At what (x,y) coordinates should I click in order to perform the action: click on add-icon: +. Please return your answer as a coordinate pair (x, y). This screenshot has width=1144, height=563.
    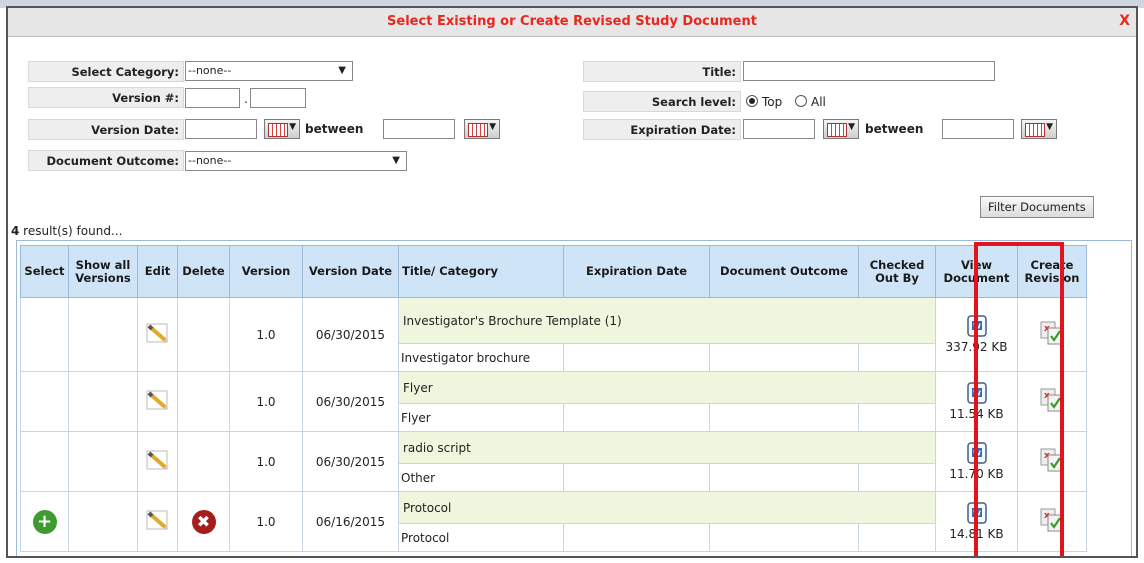
    Looking at the image, I should click on (44, 521).